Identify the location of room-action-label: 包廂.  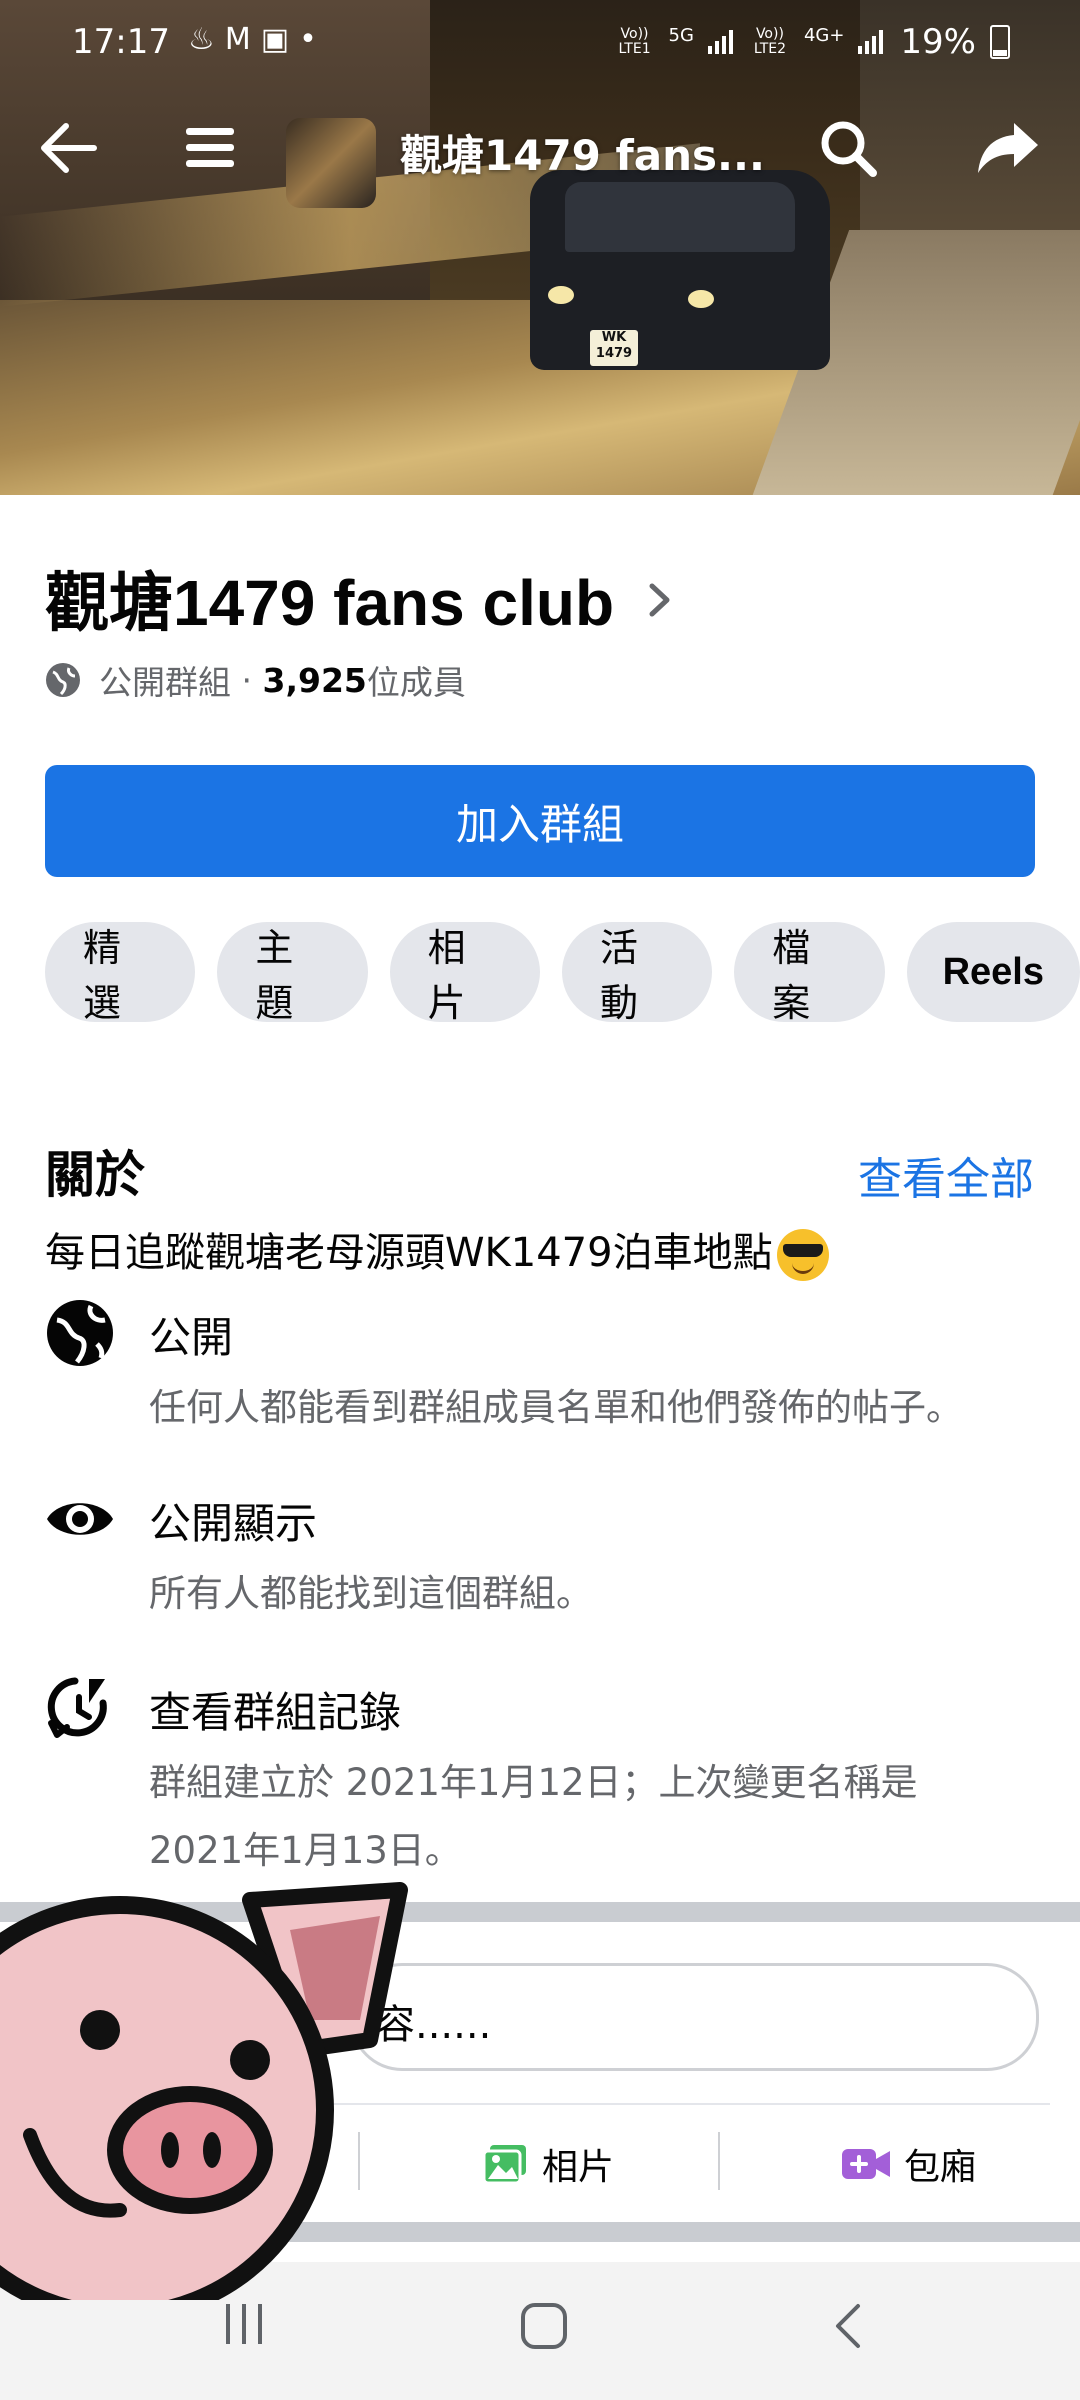
(940, 2167).